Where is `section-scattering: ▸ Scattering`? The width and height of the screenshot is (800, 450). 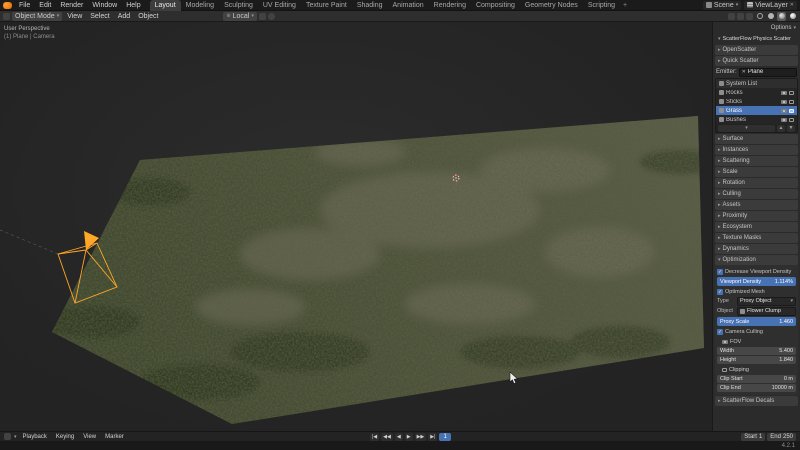 section-scattering: ▸ Scattering is located at coordinates (756, 161).